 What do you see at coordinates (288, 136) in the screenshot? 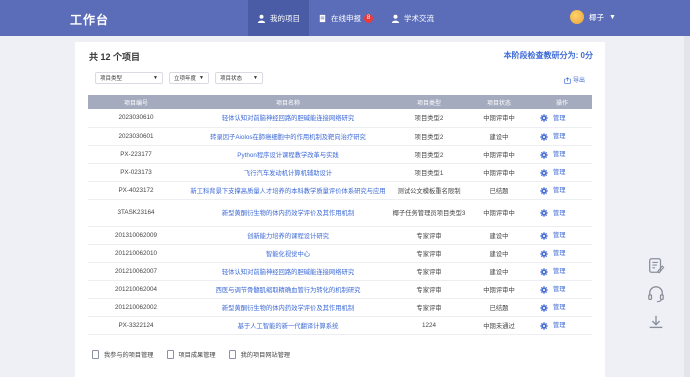
I see `project-name-link: 转录因子Aiolos在肺癌细胞中的作用机制及靶向治疗研究` at bounding box center [288, 136].